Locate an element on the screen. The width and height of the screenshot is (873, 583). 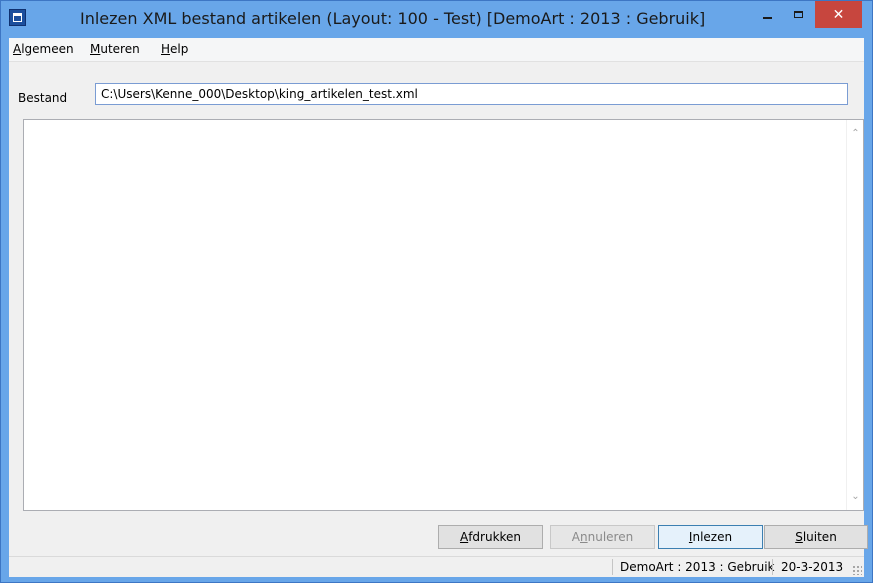
scroll-up-icon: ⌃ is located at coordinates (855, 133).